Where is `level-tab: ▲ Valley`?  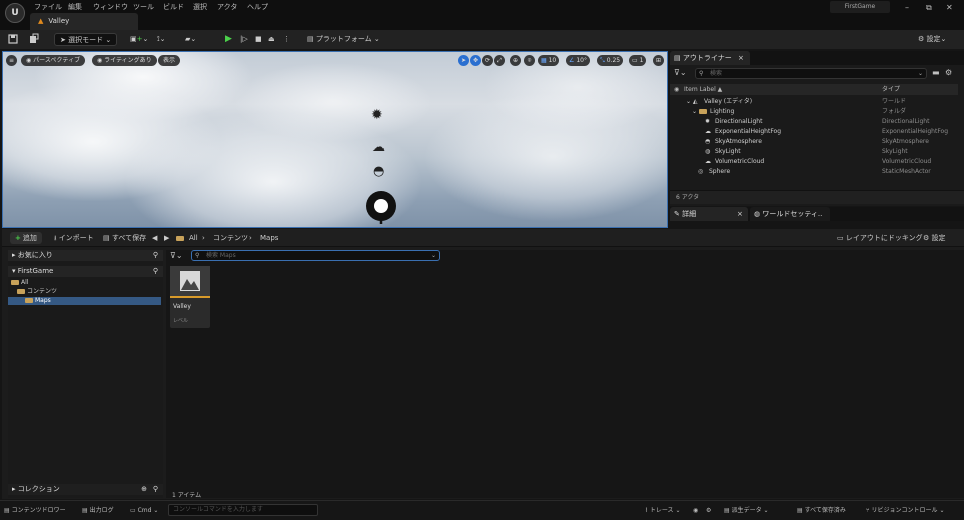 level-tab: ▲ Valley is located at coordinates (84, 21).